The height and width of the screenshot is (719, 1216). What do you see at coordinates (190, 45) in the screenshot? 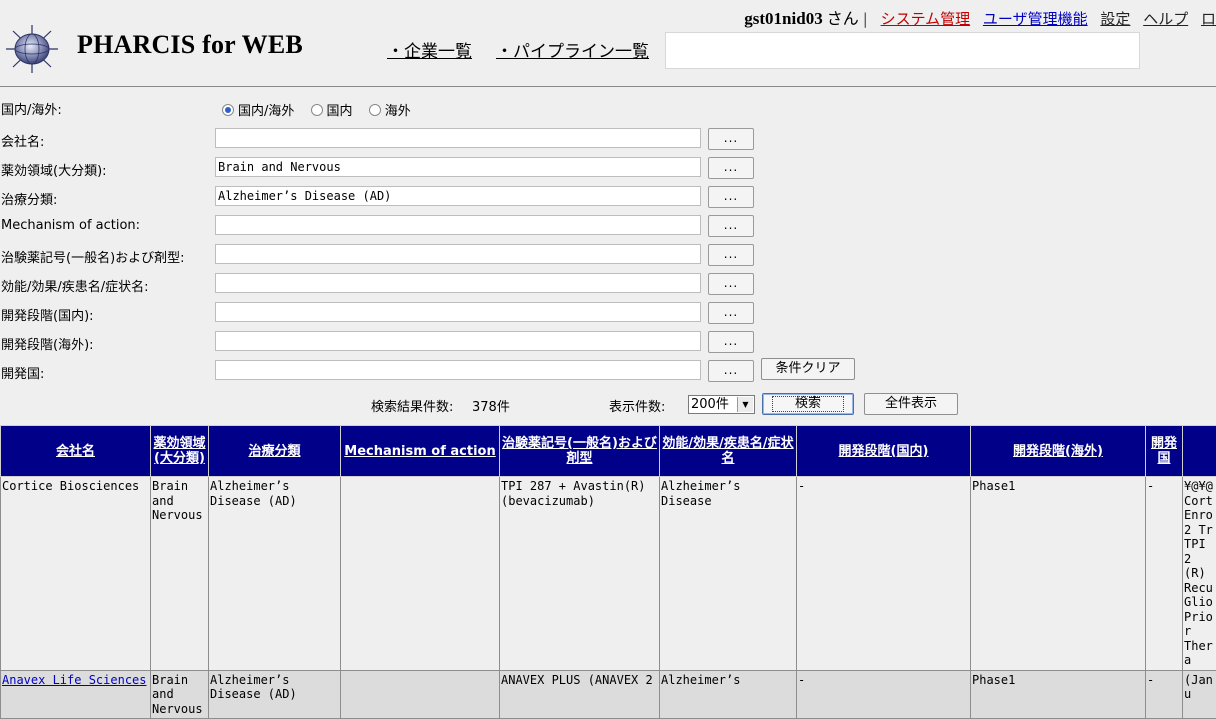
I see `app-brand-title: PHARCIS for WEB` at bounding box center [190, 45].